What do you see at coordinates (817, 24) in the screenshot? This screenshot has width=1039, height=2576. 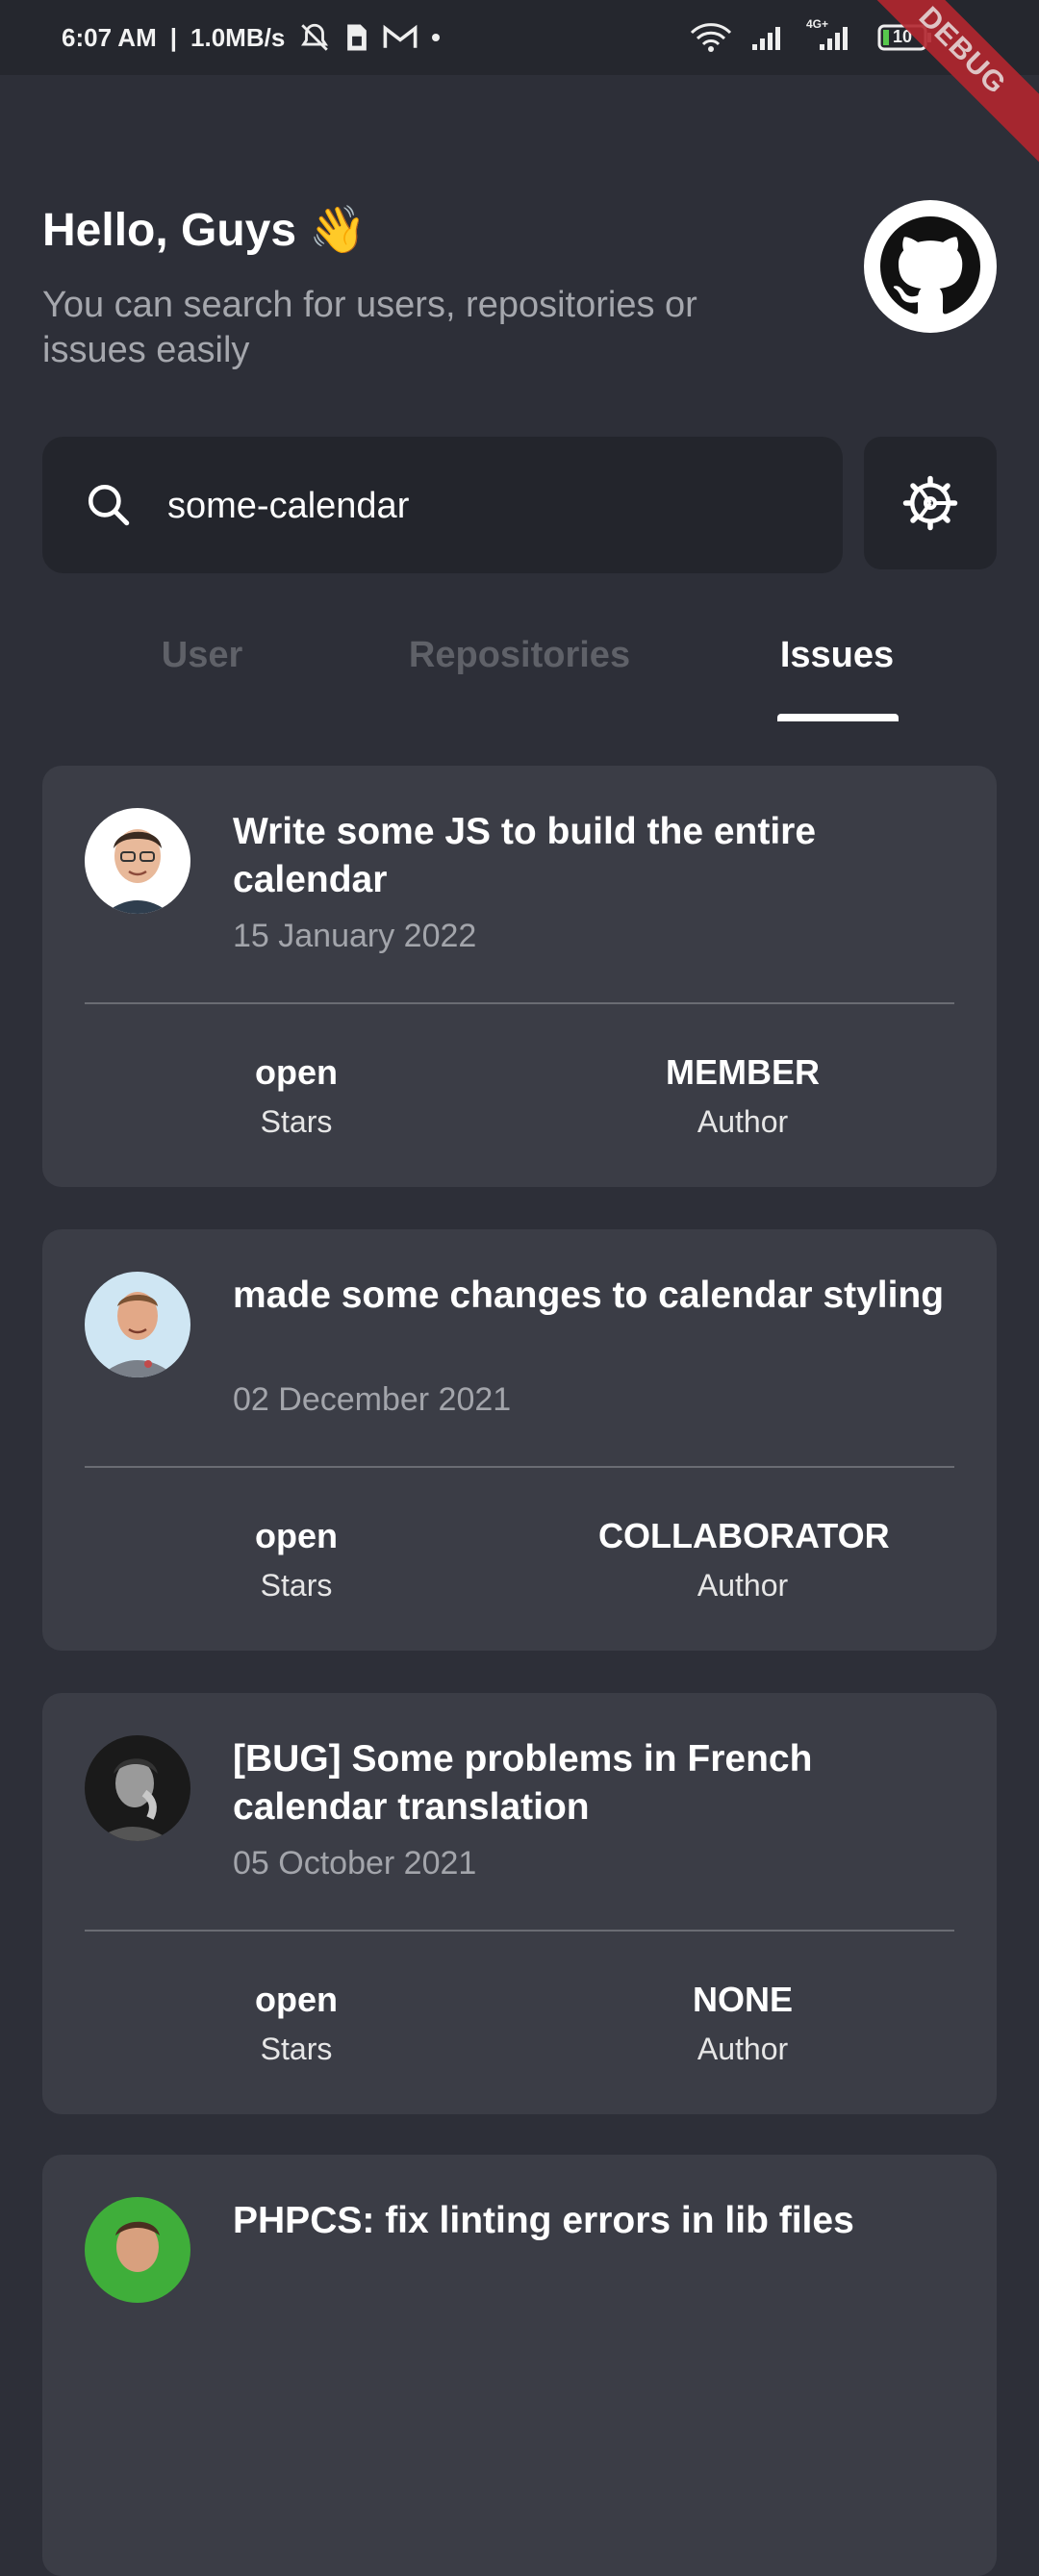 I see `network-type: 4G+` at bounding box center [817, 24].